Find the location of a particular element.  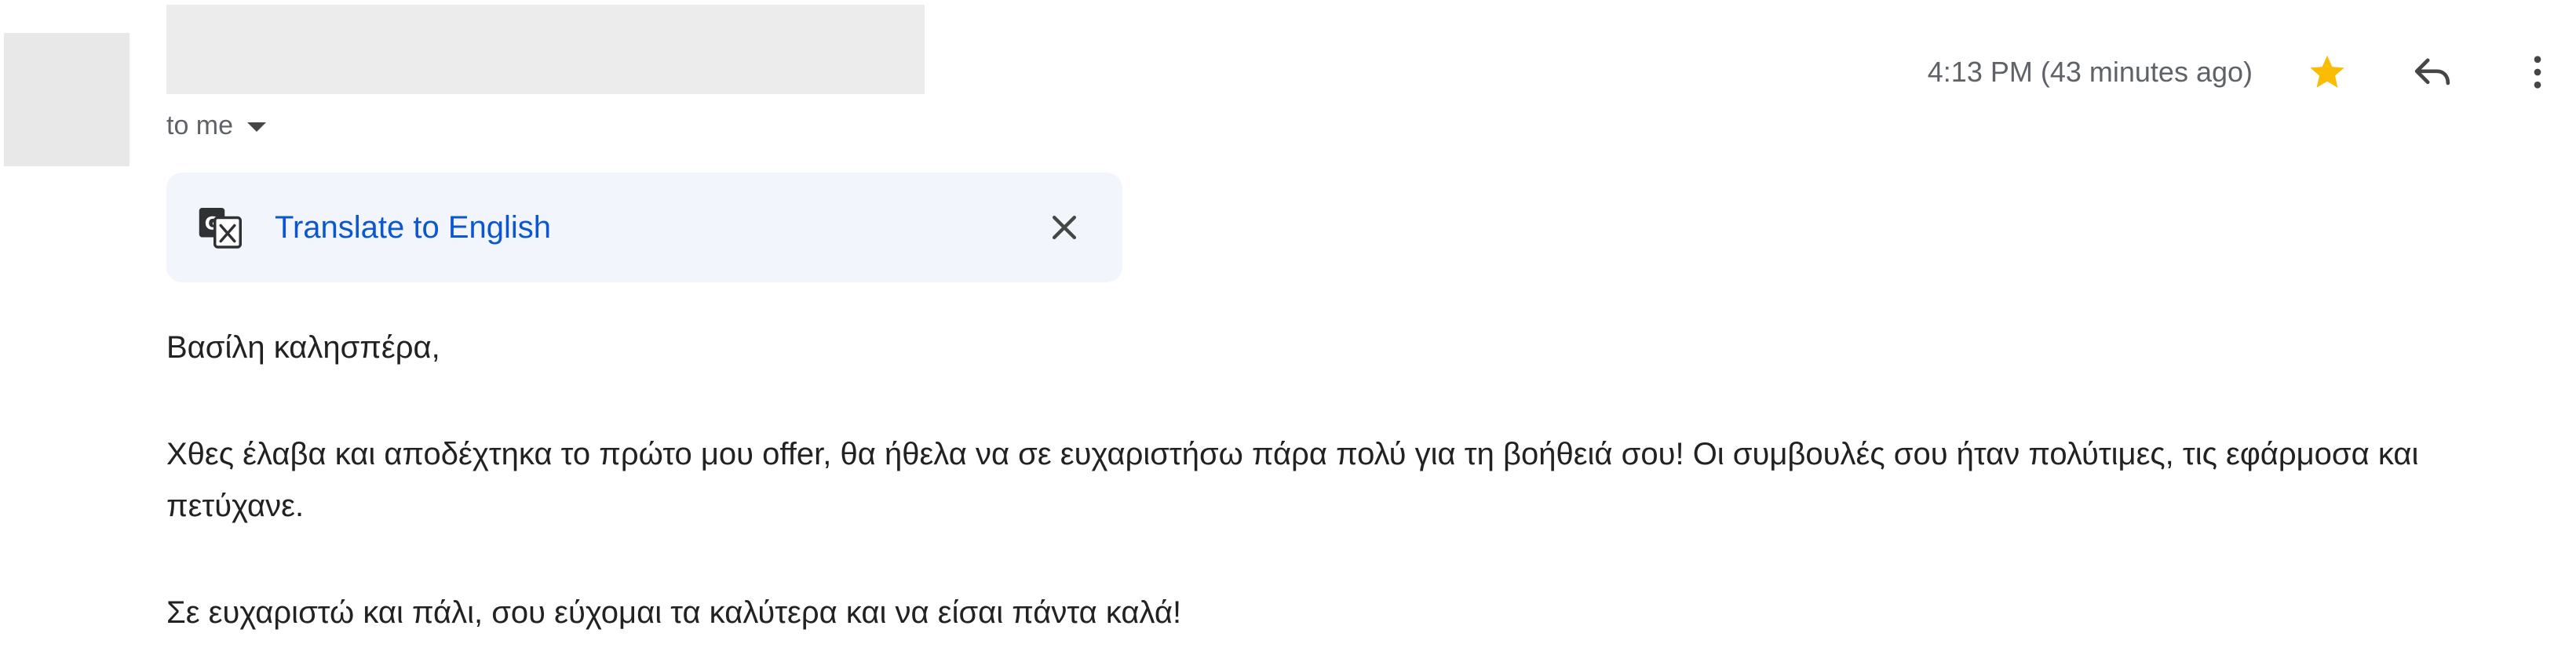

star-icon is located at coordinates (2327, 72).